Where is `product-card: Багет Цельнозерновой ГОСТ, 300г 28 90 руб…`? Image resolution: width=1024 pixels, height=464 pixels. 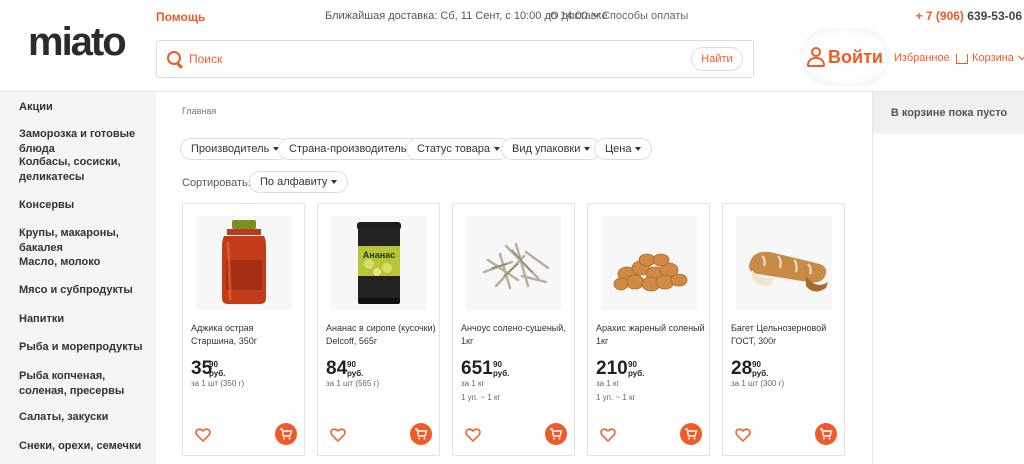
product-card: Багет Цельнозерновой ГОСТ, 300г 28 90 руб… is located at coordinates (783, 329).